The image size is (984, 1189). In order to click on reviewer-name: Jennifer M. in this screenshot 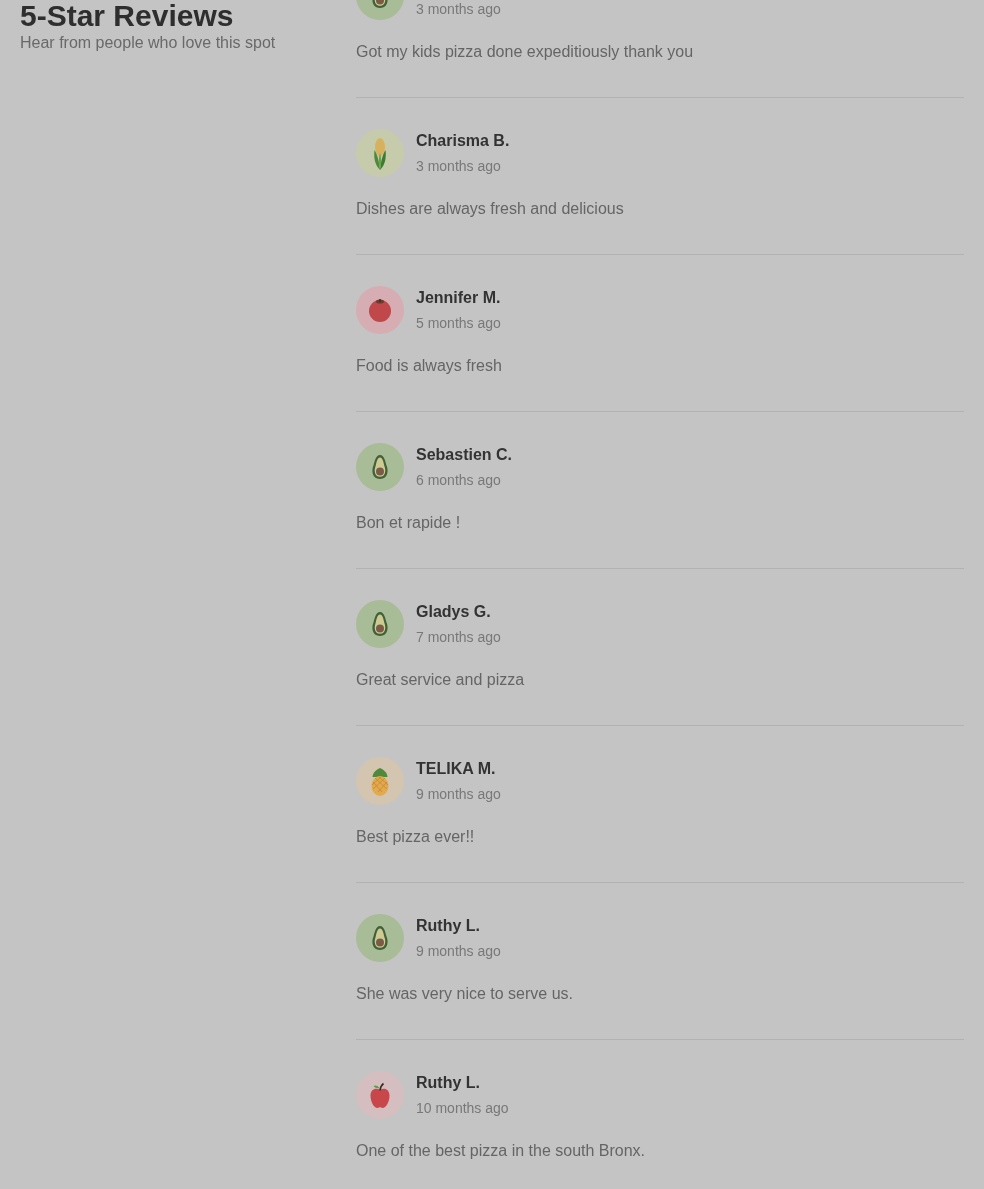, I will do `click(458, 298)`.